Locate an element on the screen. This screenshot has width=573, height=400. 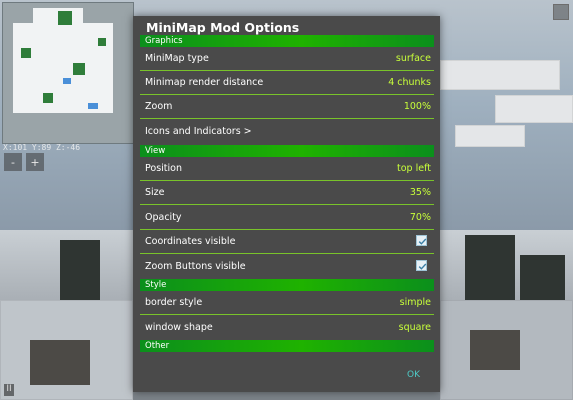
coordinates-readout: X:101 Y:89 Z:-46 is located at coordinates (42, 147).